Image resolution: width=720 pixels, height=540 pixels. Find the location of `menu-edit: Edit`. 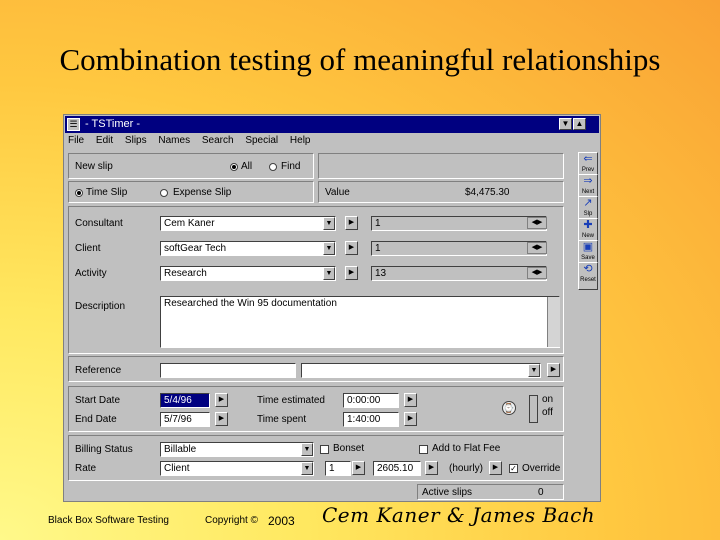

menu-edit: Edit is located at coordinates (104, 140).